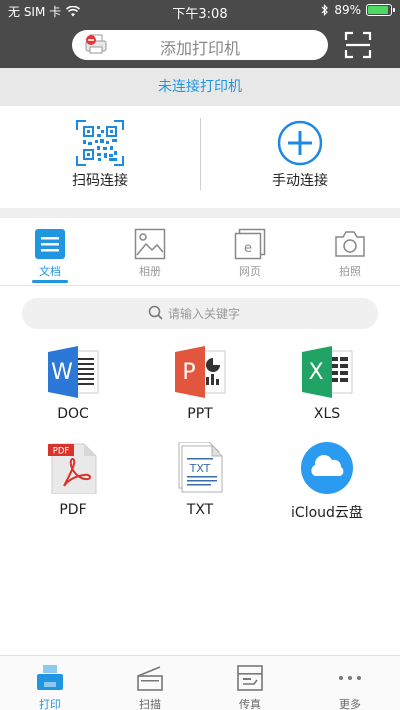  Describe the element at coordinates (150, 678) in the screenshot. I see `scanner-icon` at that location.